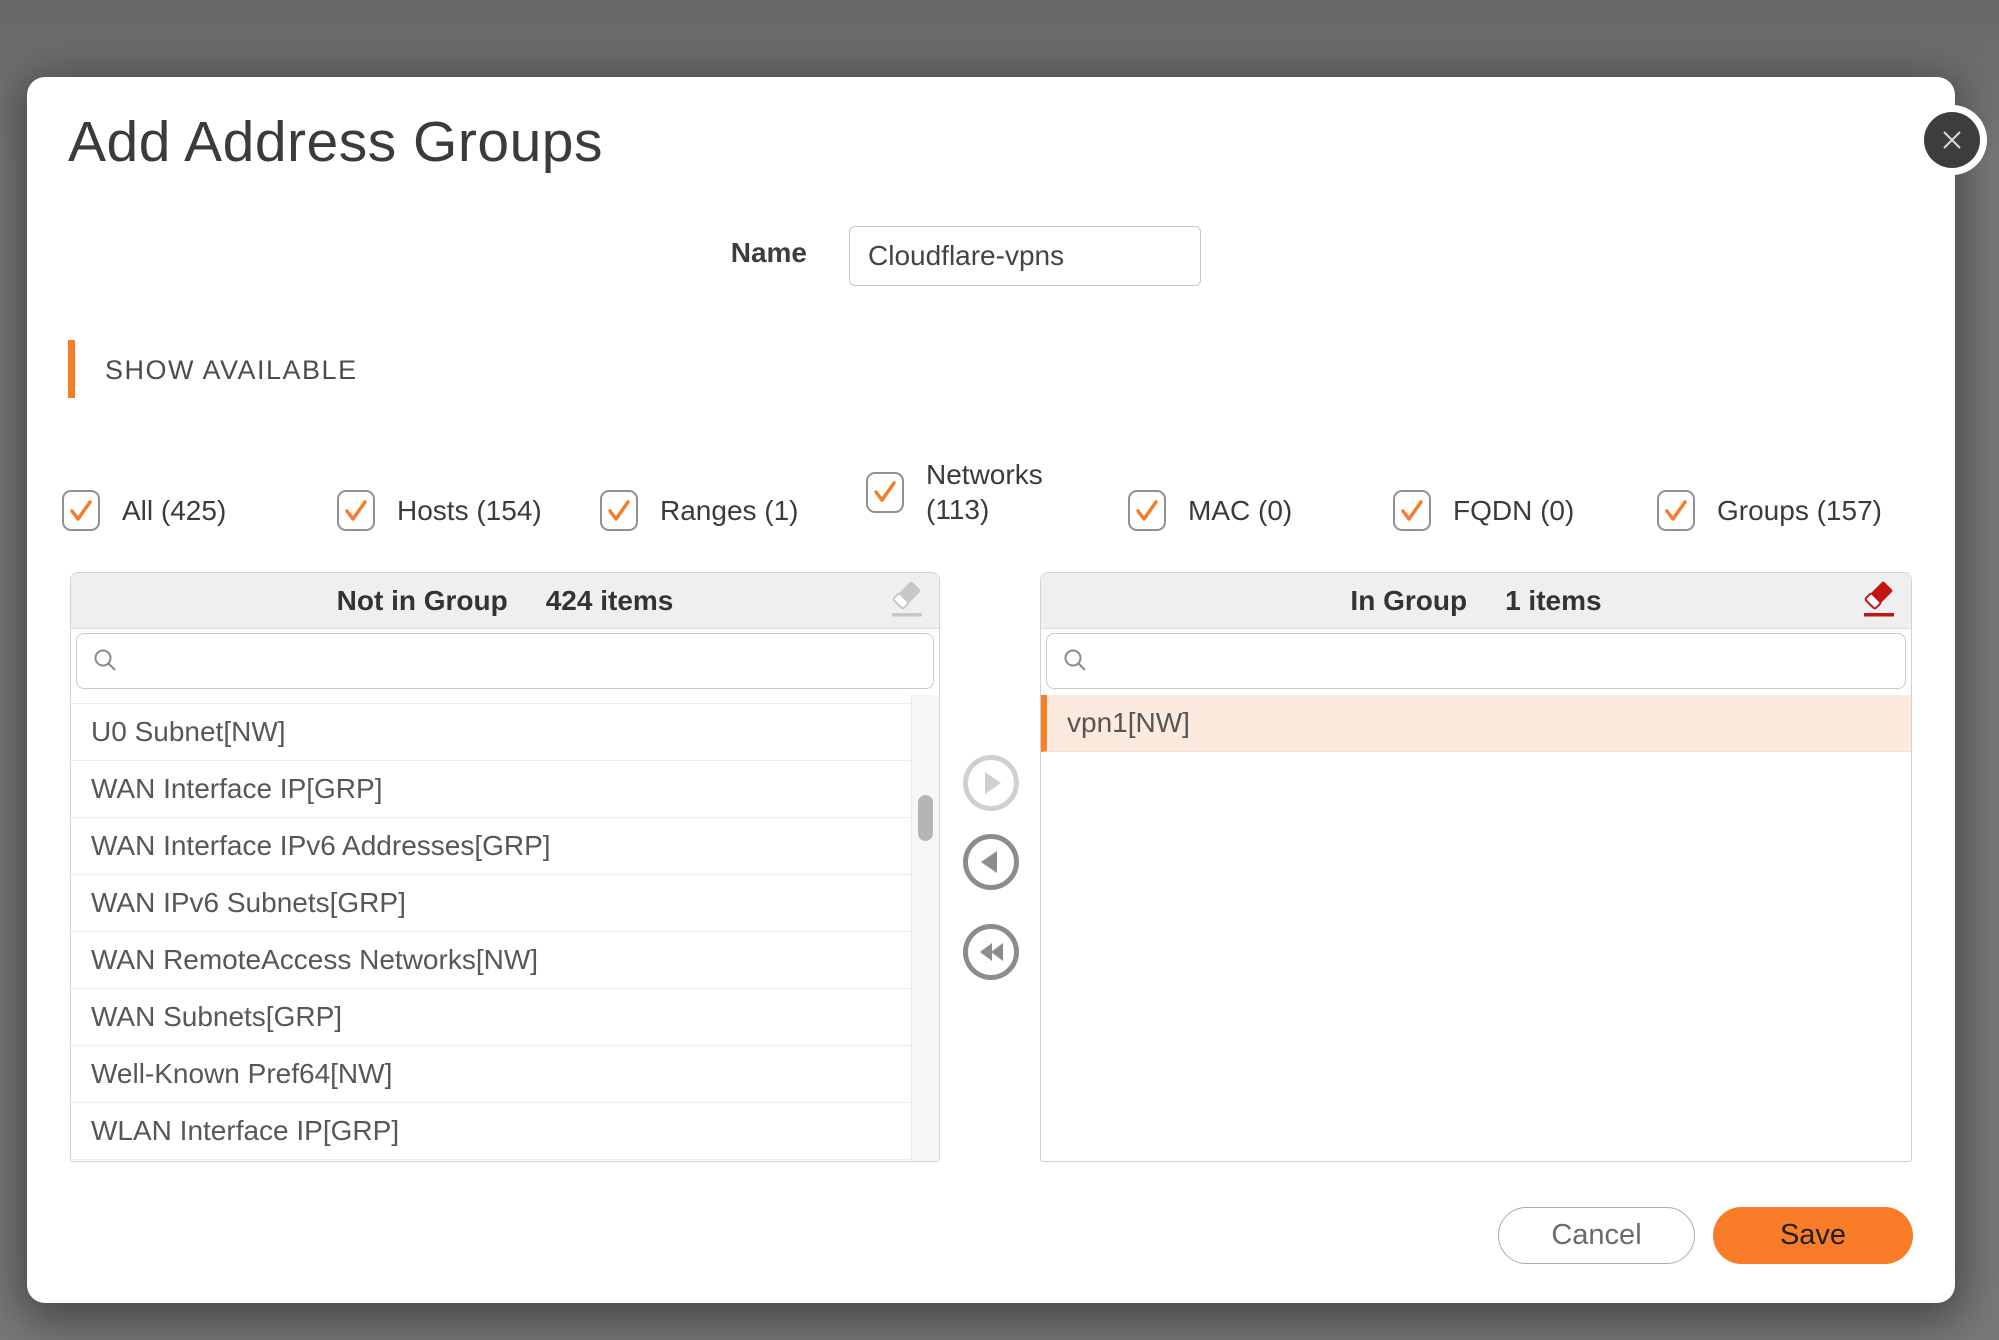 The image size is (1999, 1340). Describe the element at coordinates (1409, 600) in the screenshot. I see `in-group-title: In Group` at that location.